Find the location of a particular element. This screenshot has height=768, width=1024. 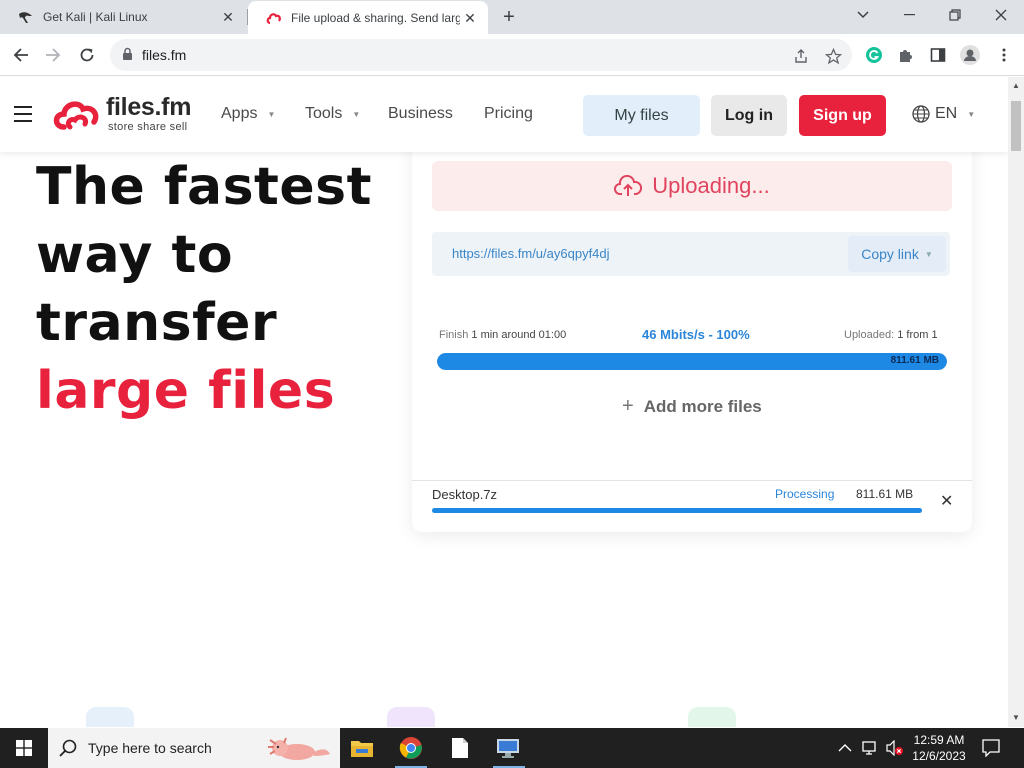

scroll-down-icon: ▼ is located at coordinates (1016, 717).